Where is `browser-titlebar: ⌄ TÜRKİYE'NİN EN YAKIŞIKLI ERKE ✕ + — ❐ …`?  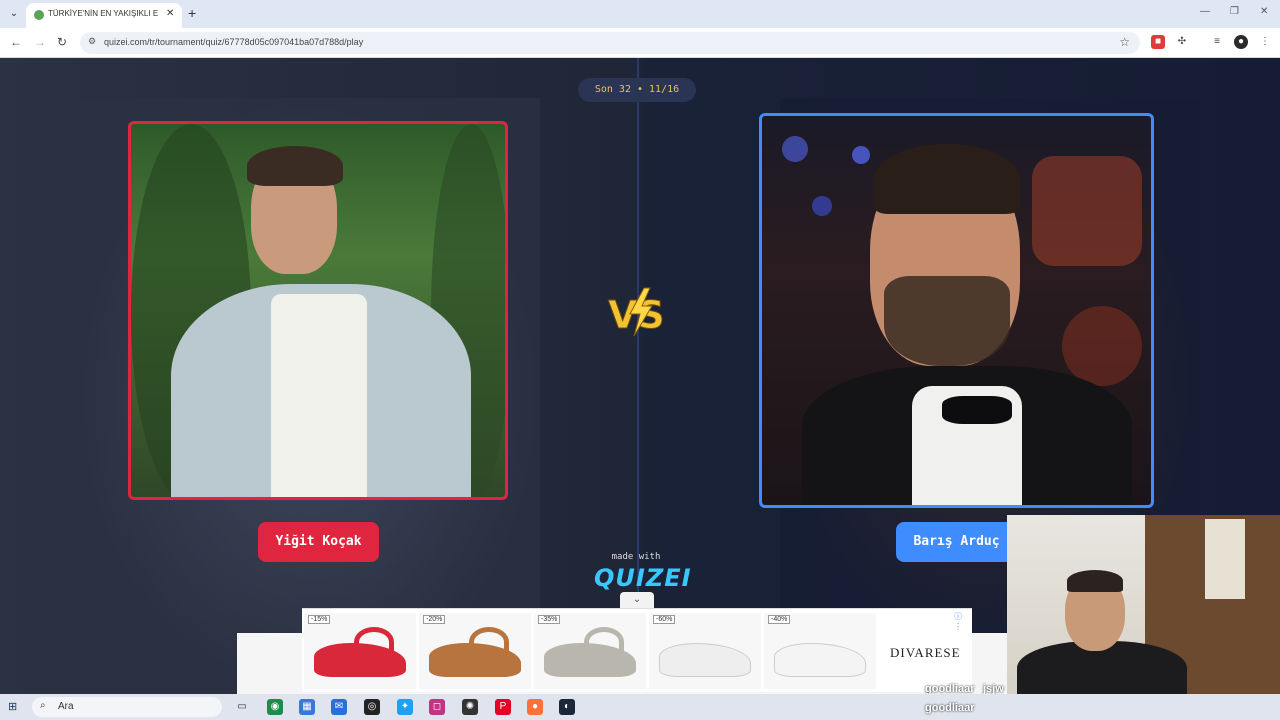 browser-titlebar: ⌄ TÜRKİYE'NİN EN YAKIŞIKLI ERKE ✕ + — ❐ … is located at coordinates (640, 14).